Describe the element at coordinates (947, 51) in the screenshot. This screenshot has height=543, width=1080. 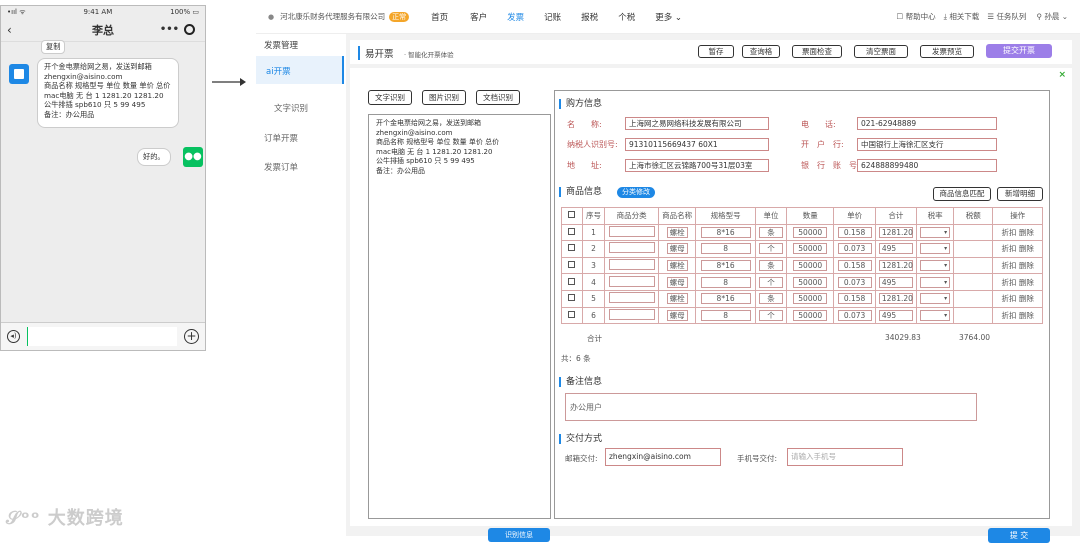
I see `preview-invoice-button: 发票预览` at that location.